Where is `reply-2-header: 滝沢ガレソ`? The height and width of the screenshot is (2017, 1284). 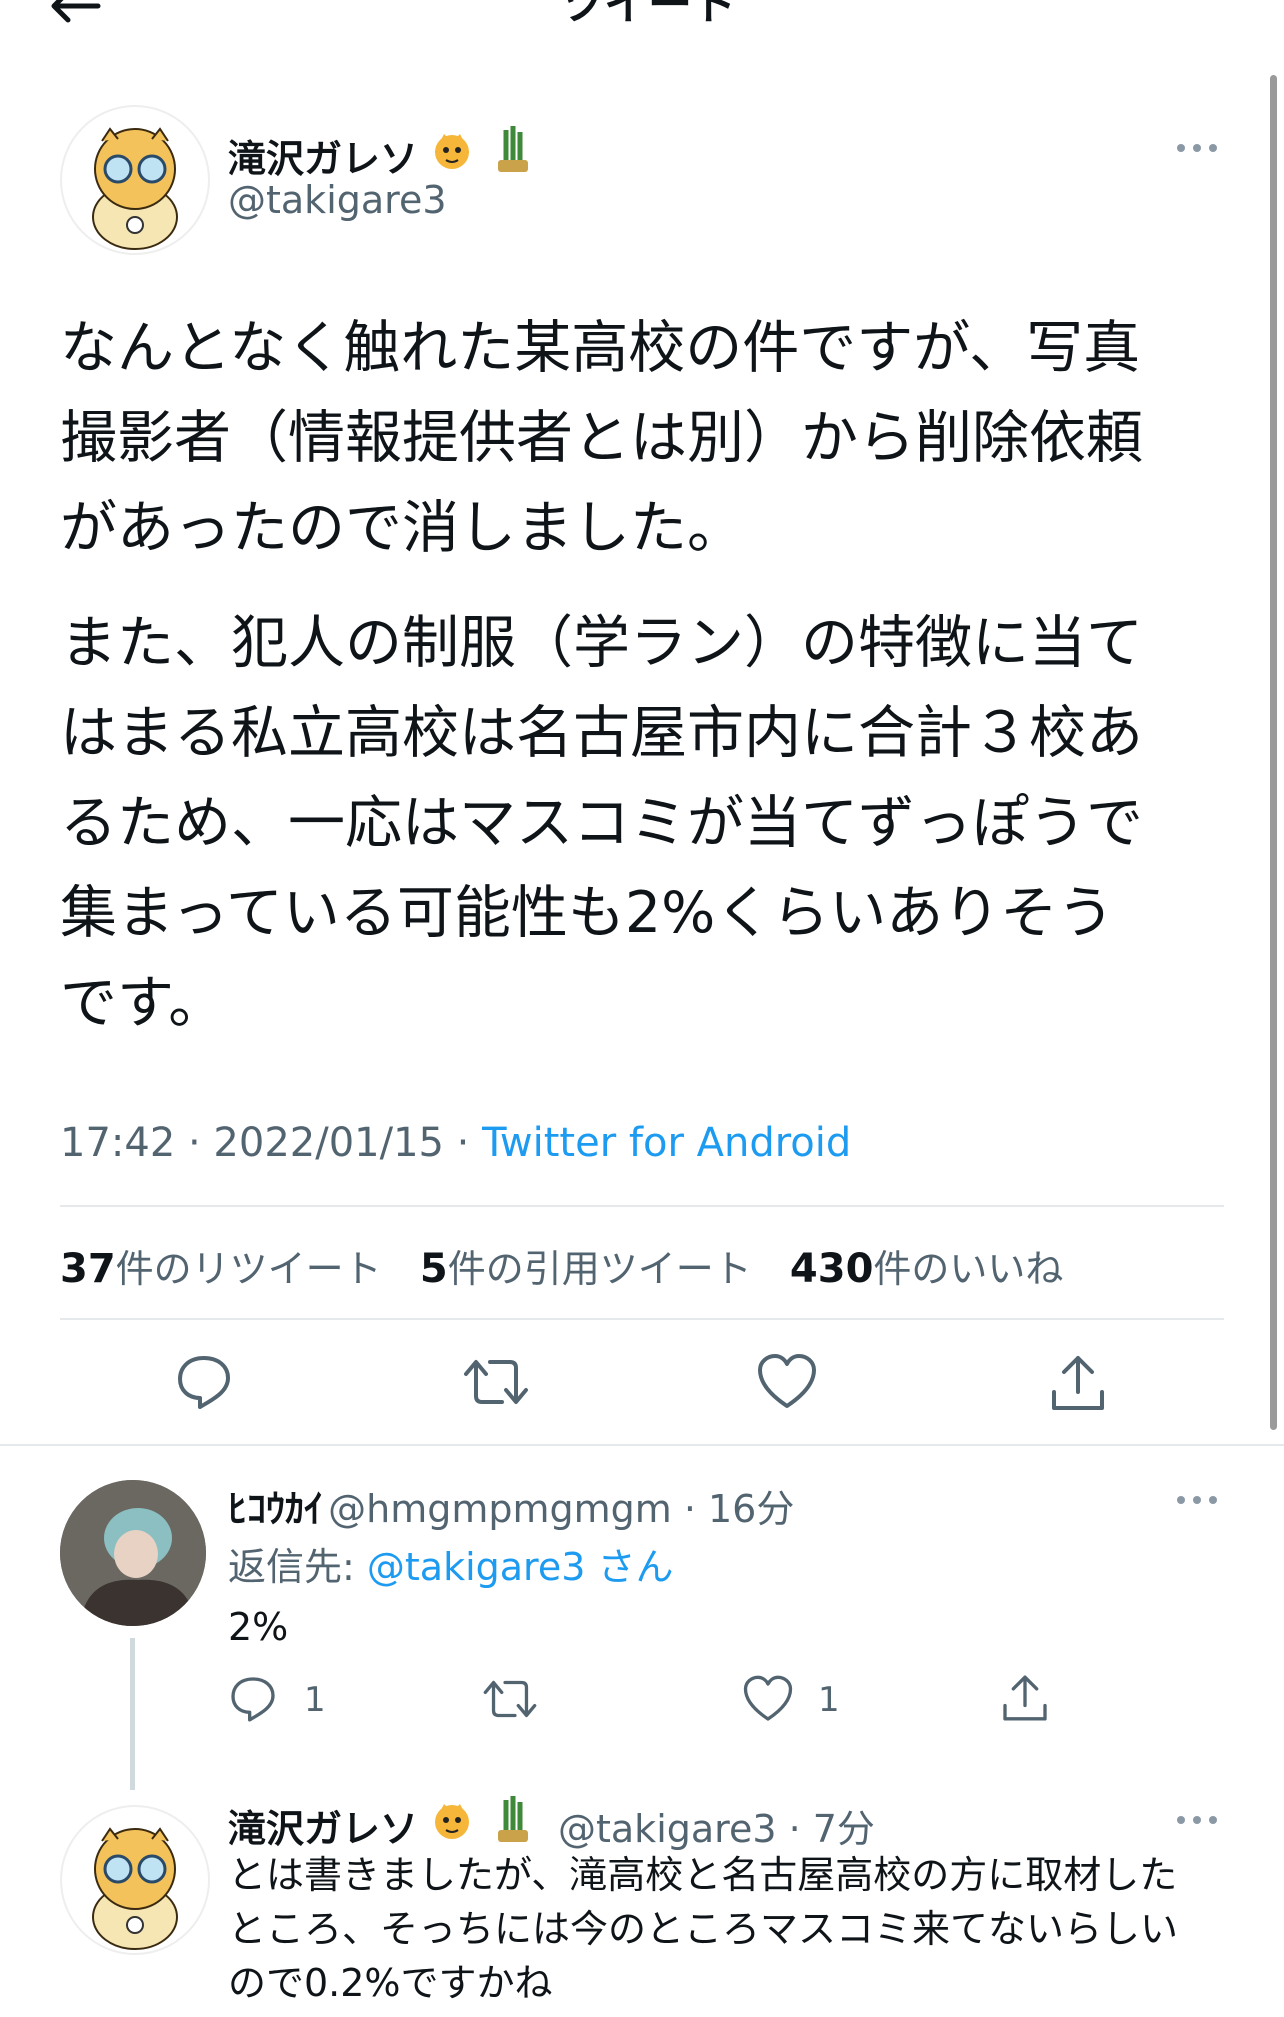
reply-2-header: 滝沢ガレソ is located at coordinates (323, 1825).